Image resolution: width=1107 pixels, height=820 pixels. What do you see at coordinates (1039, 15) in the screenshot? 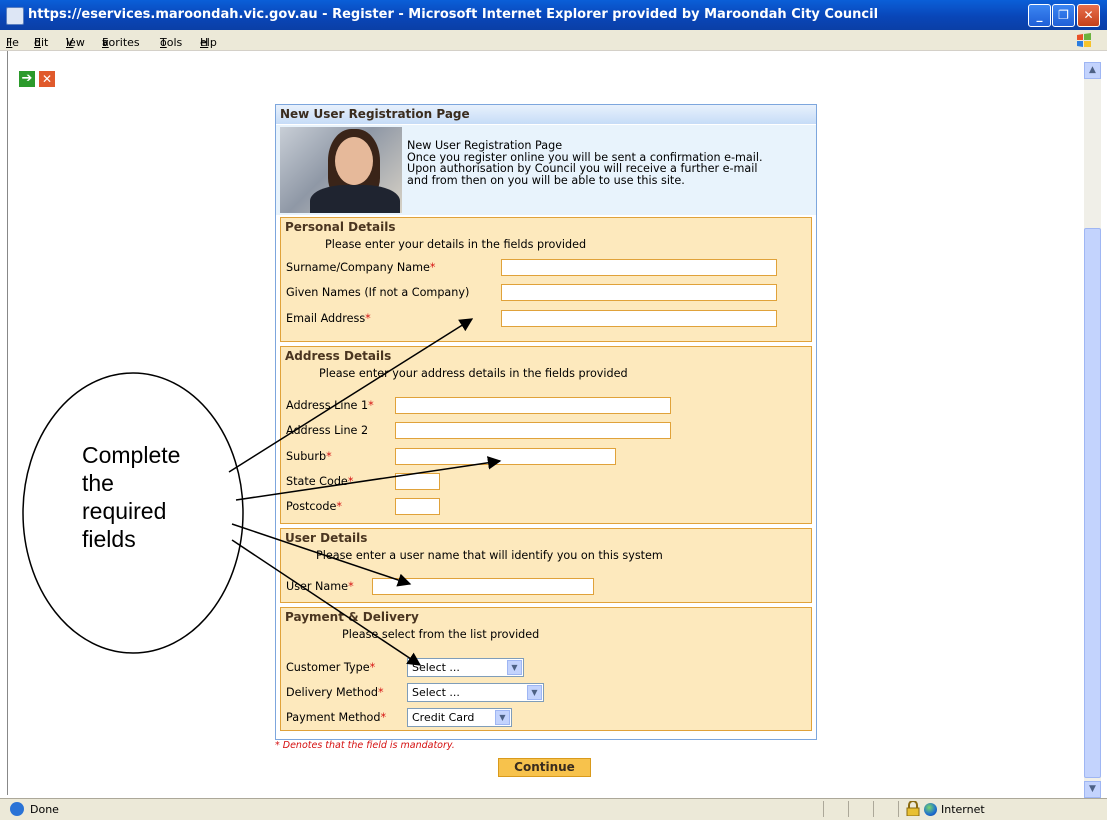
I see `minimize-button: _` at bounding box center [1039, 15].